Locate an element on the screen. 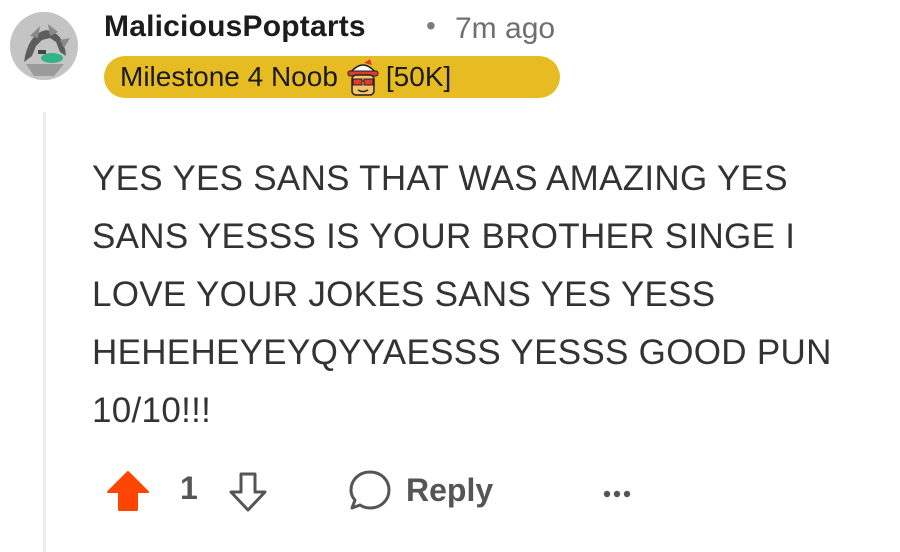  upvote-button is located at coordinates (128, 492).